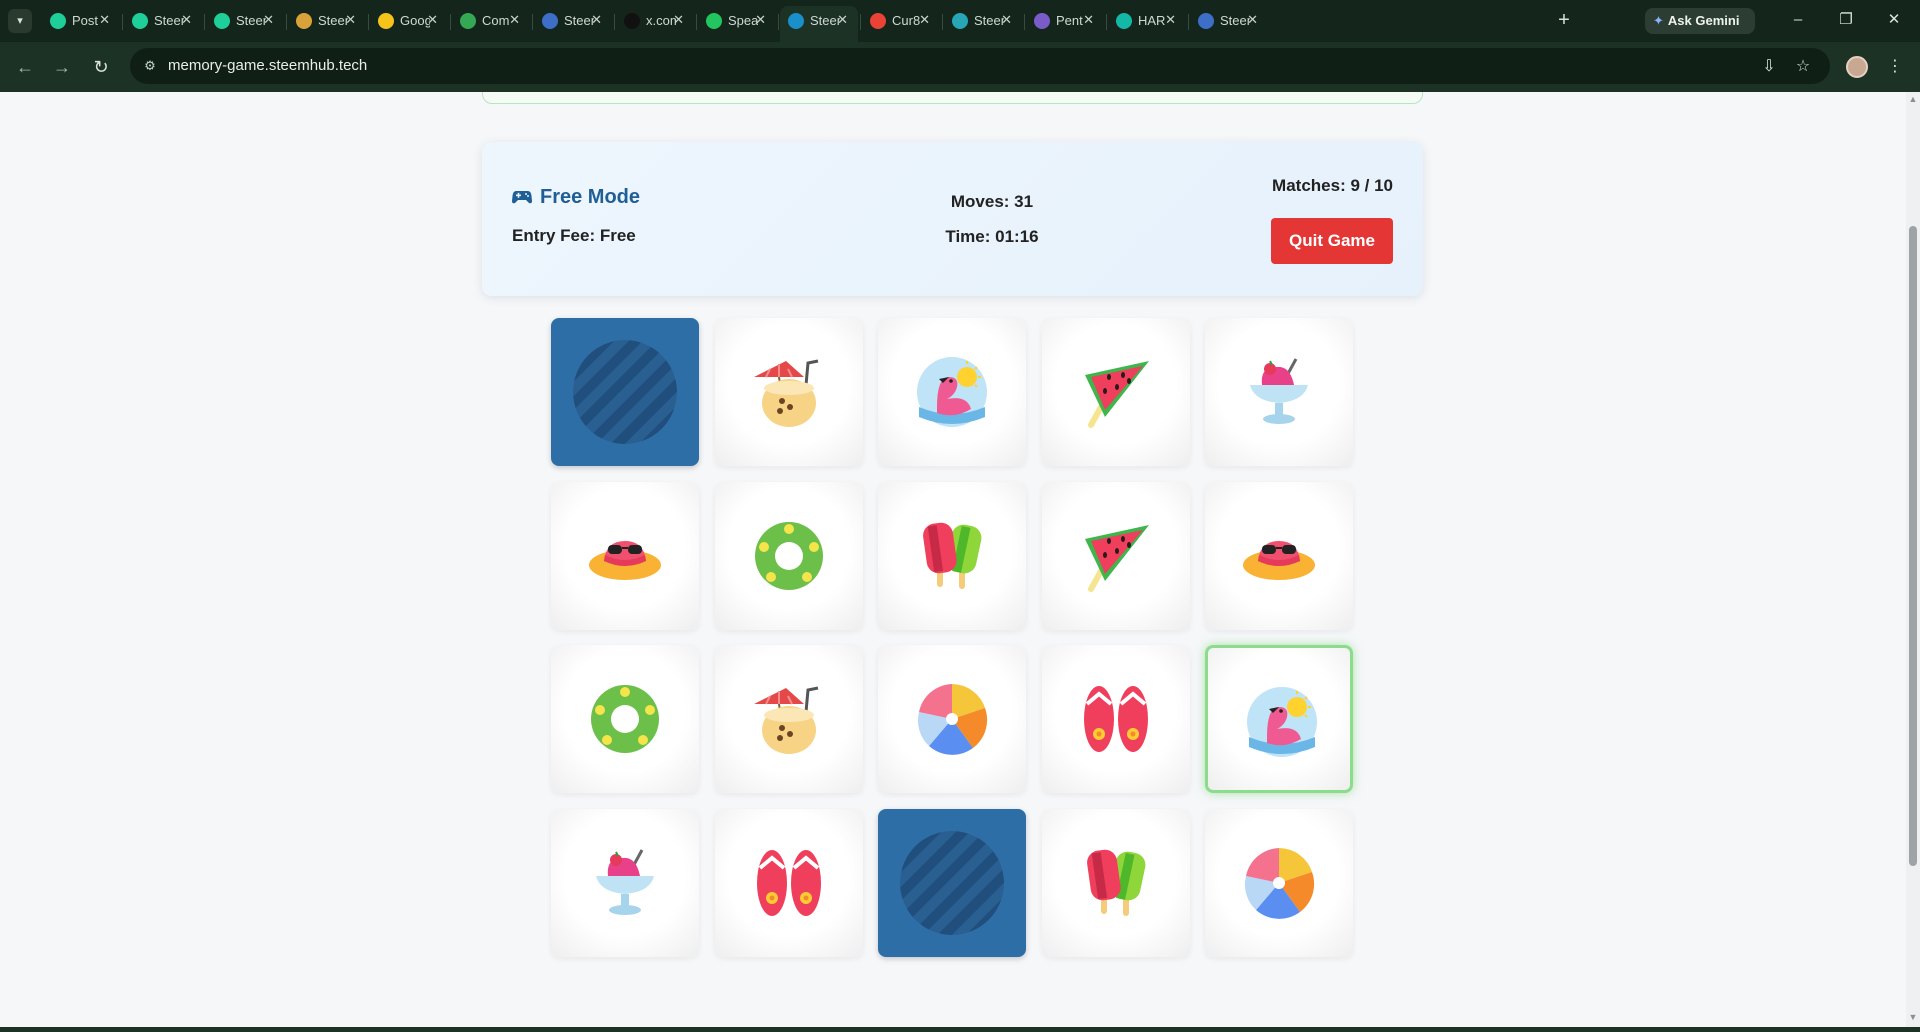 Image resolution: width=1920 pixels, height=1032 pixels. Describe the element at coordinates (1846, 20) in the screenshot. I see `restore-icon: ❐` at that location.